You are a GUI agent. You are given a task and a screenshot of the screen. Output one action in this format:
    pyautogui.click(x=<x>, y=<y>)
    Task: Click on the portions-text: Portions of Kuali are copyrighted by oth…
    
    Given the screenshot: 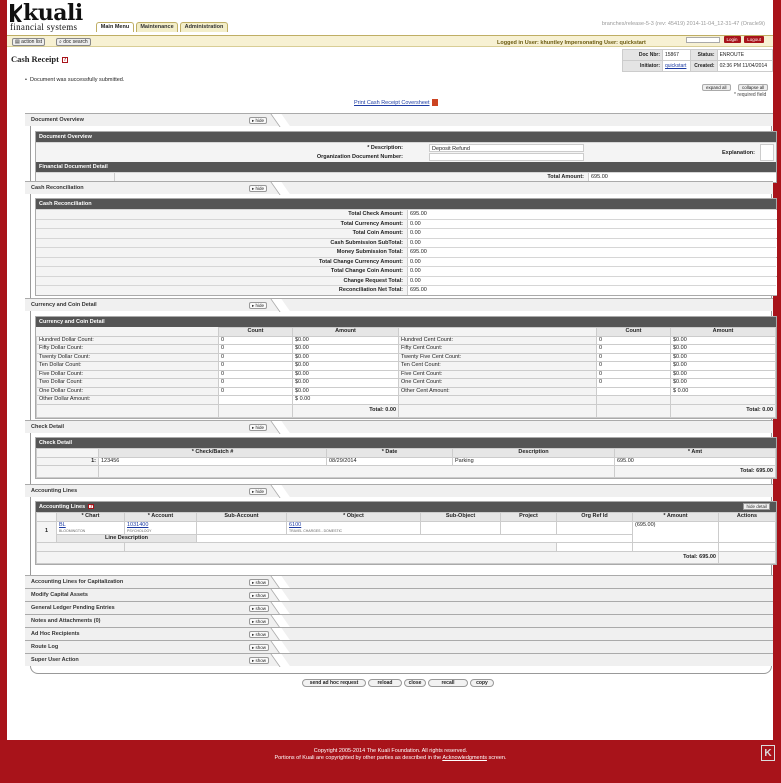 What is the action you would take?
    pyautogui.click(x=358, y=758)
    